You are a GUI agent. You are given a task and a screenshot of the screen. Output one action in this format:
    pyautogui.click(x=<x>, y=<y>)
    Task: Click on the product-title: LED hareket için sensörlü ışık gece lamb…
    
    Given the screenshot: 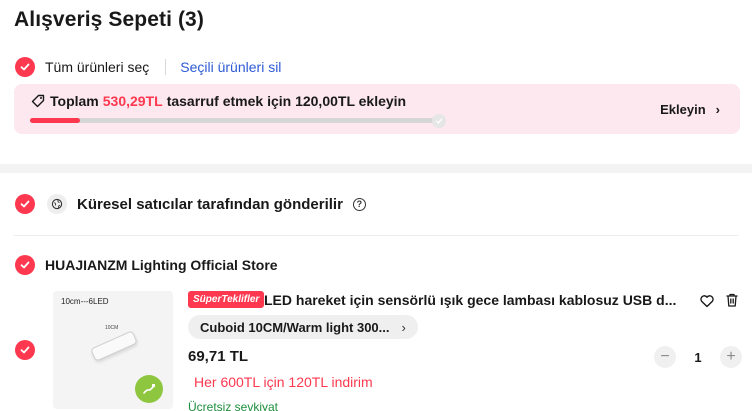 What is the action you would take?
    pyautogui.click(x=477, y=300)
    